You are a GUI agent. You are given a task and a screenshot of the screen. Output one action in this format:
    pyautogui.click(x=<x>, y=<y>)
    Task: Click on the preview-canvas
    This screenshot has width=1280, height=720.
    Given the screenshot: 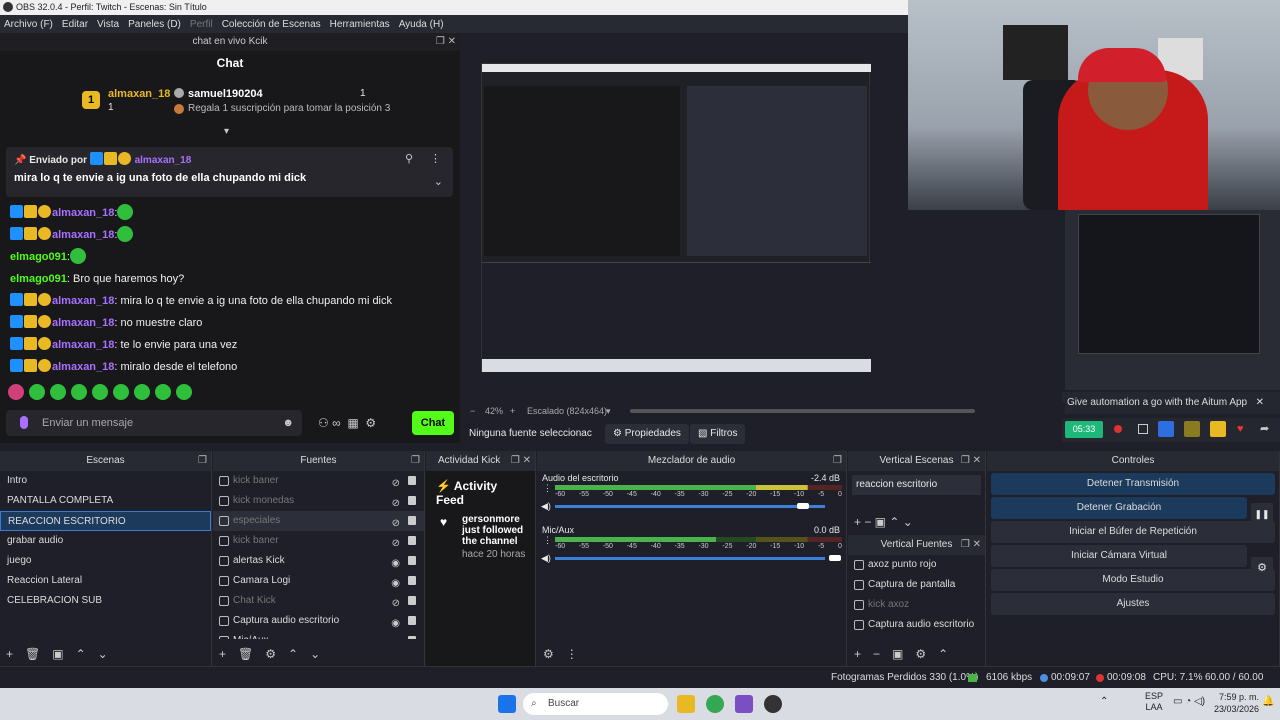 What is the action you would take?
    pyautogui.click(x=676, y=217)
    